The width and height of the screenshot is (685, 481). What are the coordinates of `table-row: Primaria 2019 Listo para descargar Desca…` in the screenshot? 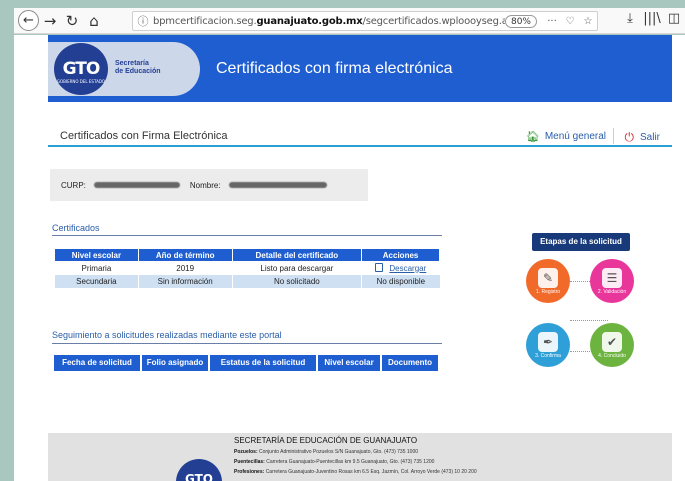 It's located at (247, 268).